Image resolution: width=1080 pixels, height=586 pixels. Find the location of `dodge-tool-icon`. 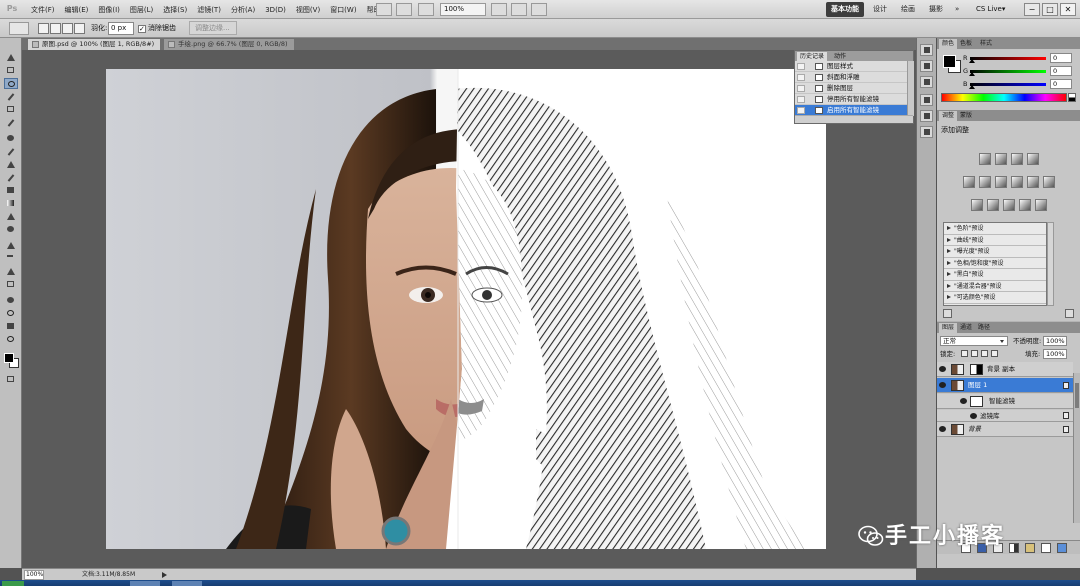

dodge-tool-icon is located at coordinates (11, 229).